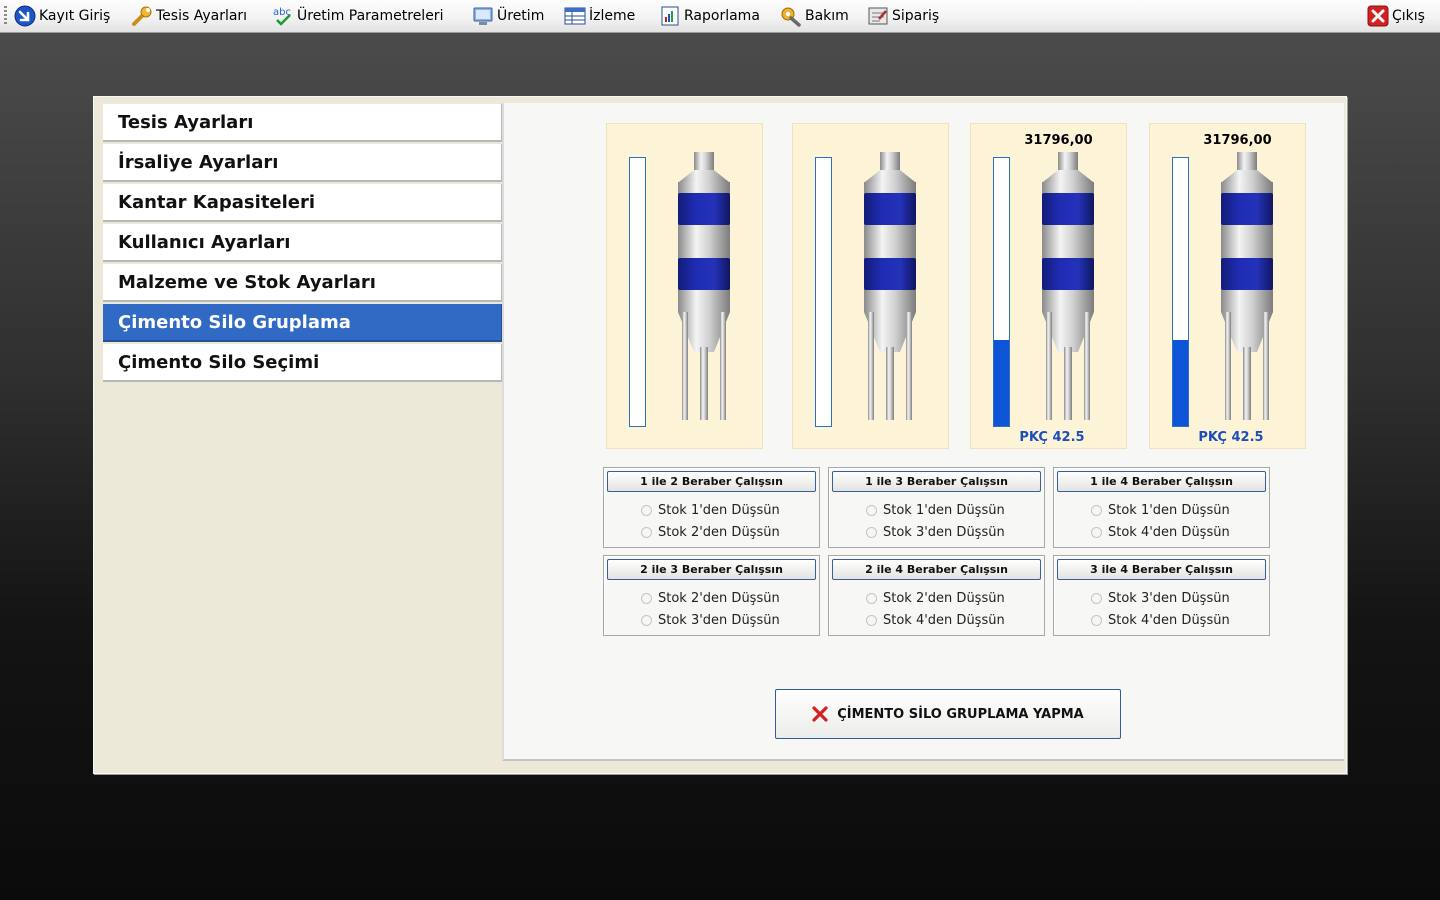 Image resolution: width=1440 pixels, height=900 pixels. Describe the element at coordinates (303, 123) in the screenshot. I see `nav-item-tesis-ayarlari: Tesis Ayarları` at that location.